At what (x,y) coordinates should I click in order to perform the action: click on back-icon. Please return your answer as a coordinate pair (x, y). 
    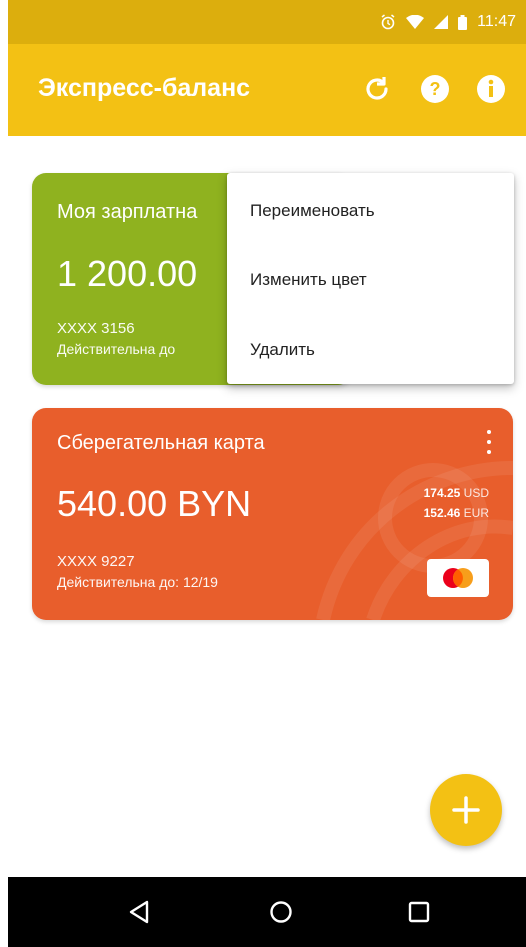
    Looking at the image, I should click on (139, 912).